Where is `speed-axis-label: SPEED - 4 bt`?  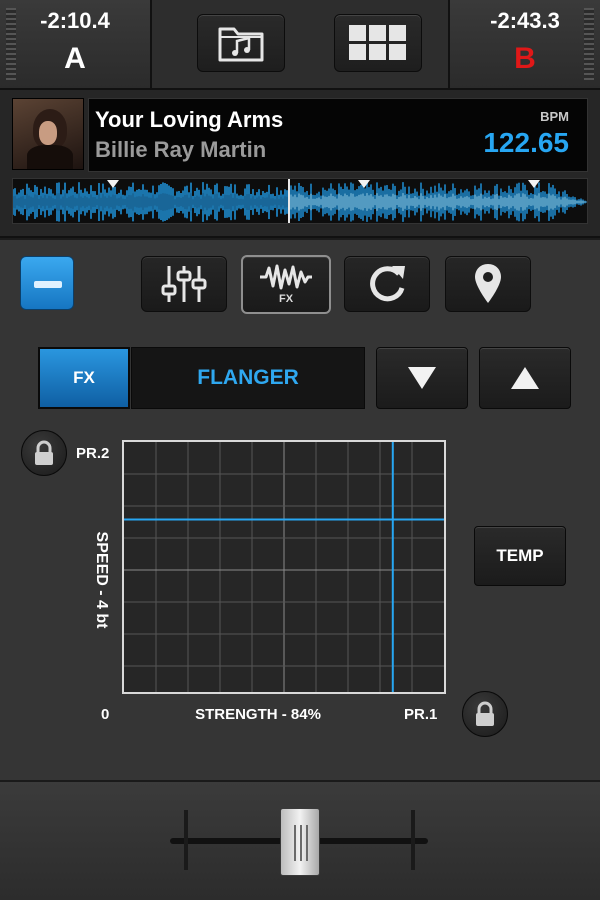
speed-axis-label: SPEED - 4 bt is located at coordinates (101, 580).